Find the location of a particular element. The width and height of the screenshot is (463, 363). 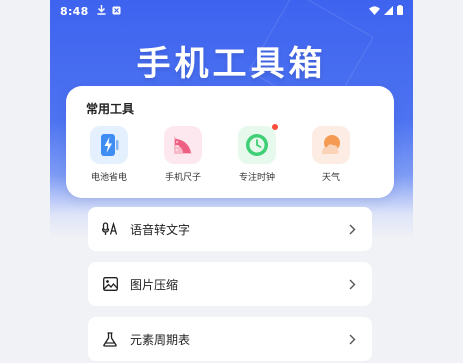

list-item-periodic-table: 元素周期表 is located at coordinates (230, 339).